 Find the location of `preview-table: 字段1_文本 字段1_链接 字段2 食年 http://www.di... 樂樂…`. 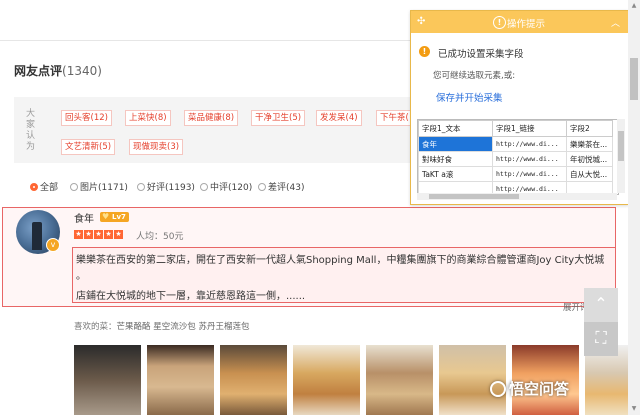

preview-table: 字段1_文本 字段1_链接 字段2 食年 http://www.di... 樂樂… is located at coordinates (518, 157).